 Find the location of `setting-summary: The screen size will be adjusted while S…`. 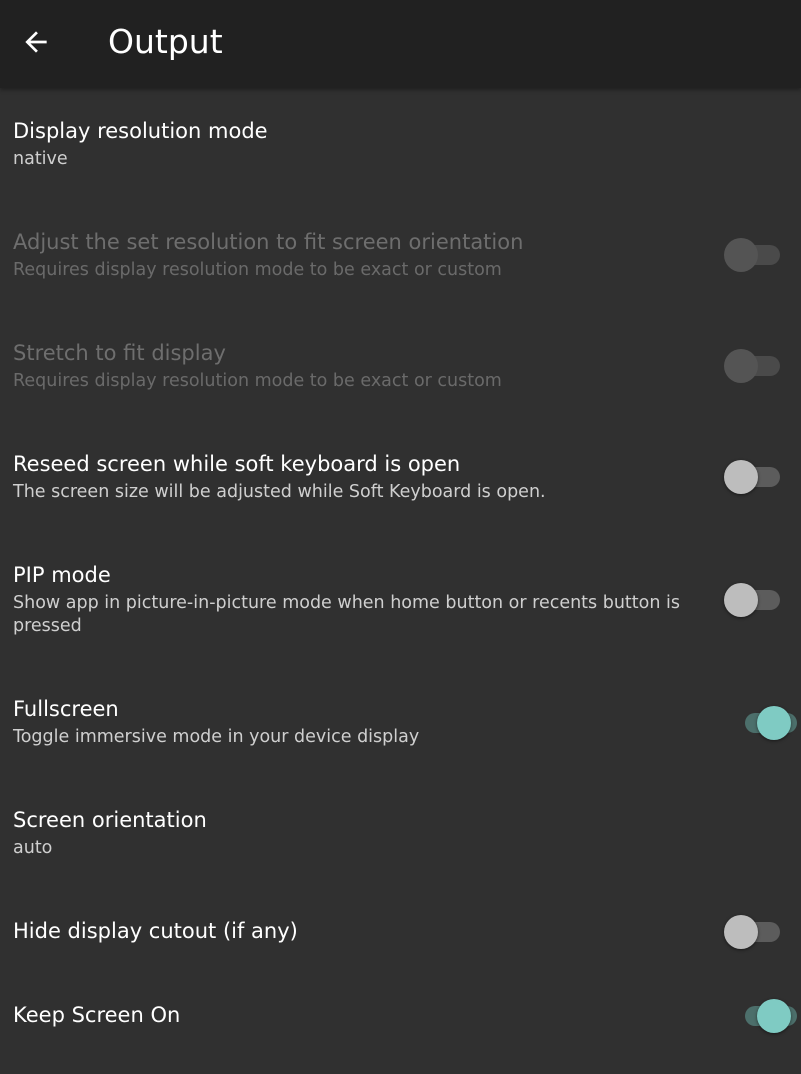

setting-summary: The screen size will be adjusted while S… is located at coordinates (279, 492).